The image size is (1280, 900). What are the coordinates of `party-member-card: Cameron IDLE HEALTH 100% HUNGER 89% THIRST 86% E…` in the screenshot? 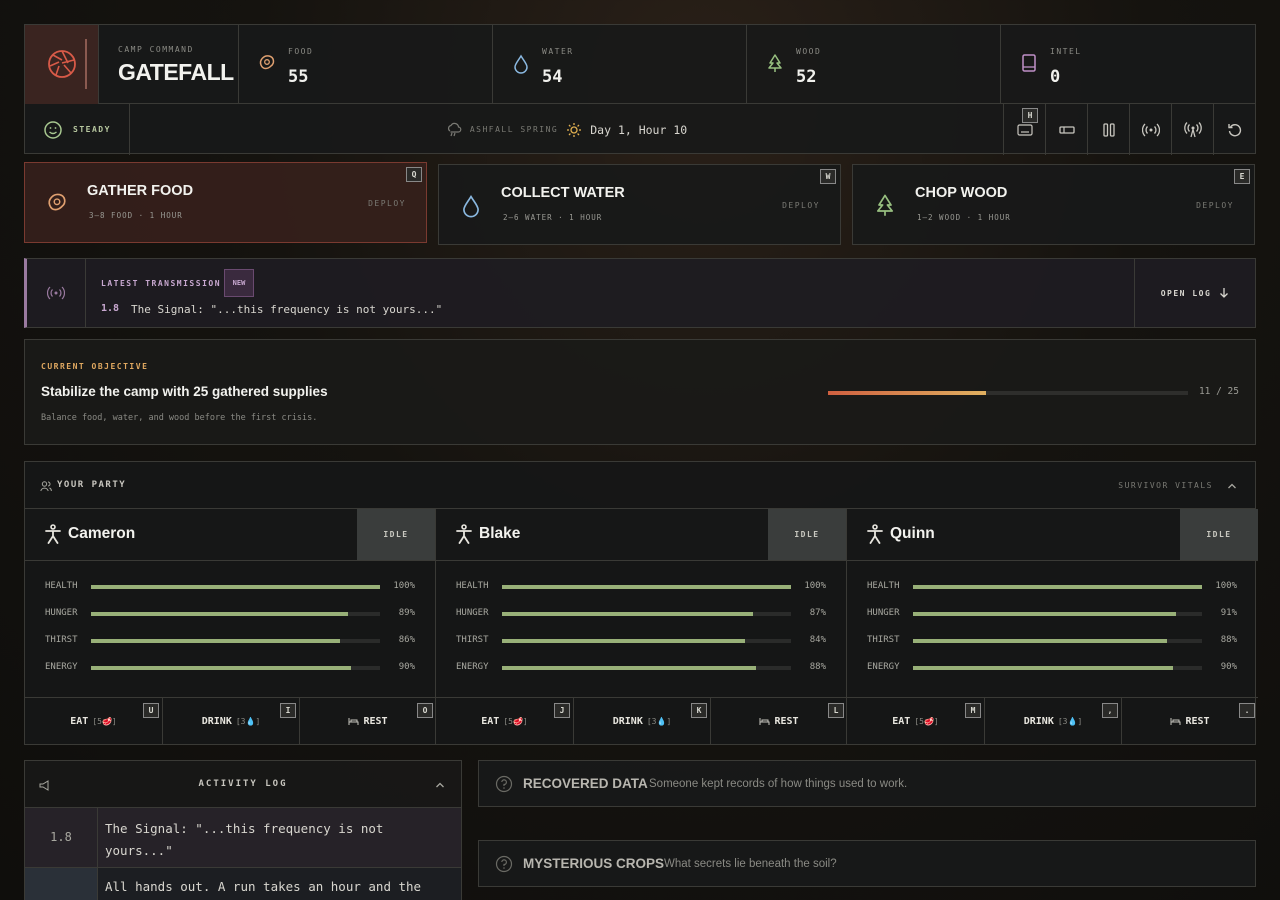 It's located at (230, 627).